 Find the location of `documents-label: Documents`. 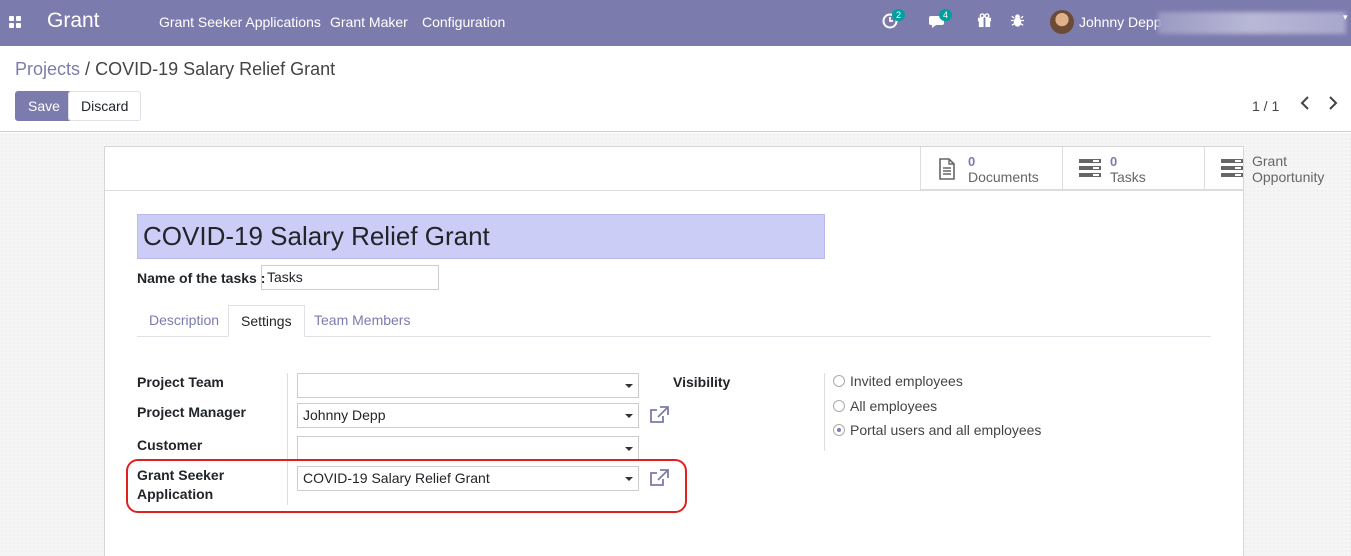

documents-label: Documents is located at coordinates (1003, 177).